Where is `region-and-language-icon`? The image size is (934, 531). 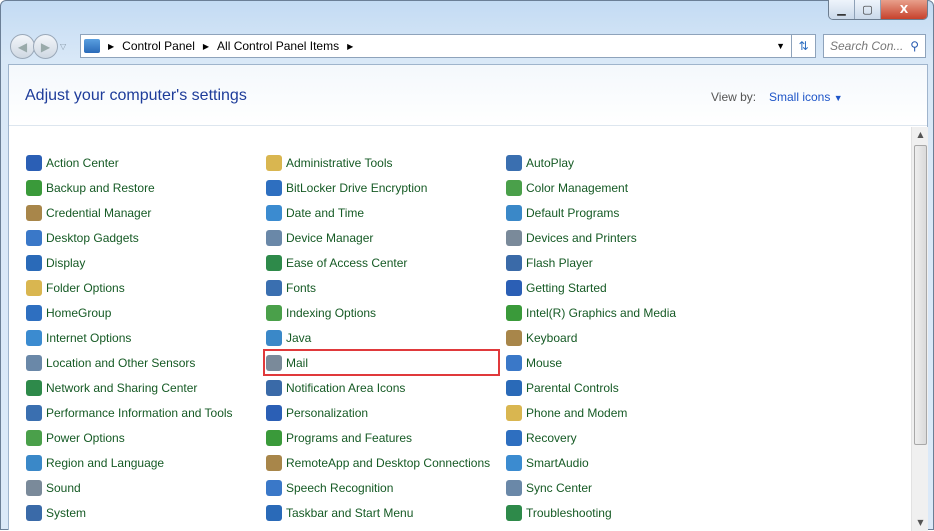
region-and-language-icon is located at coordinates (34, 463).